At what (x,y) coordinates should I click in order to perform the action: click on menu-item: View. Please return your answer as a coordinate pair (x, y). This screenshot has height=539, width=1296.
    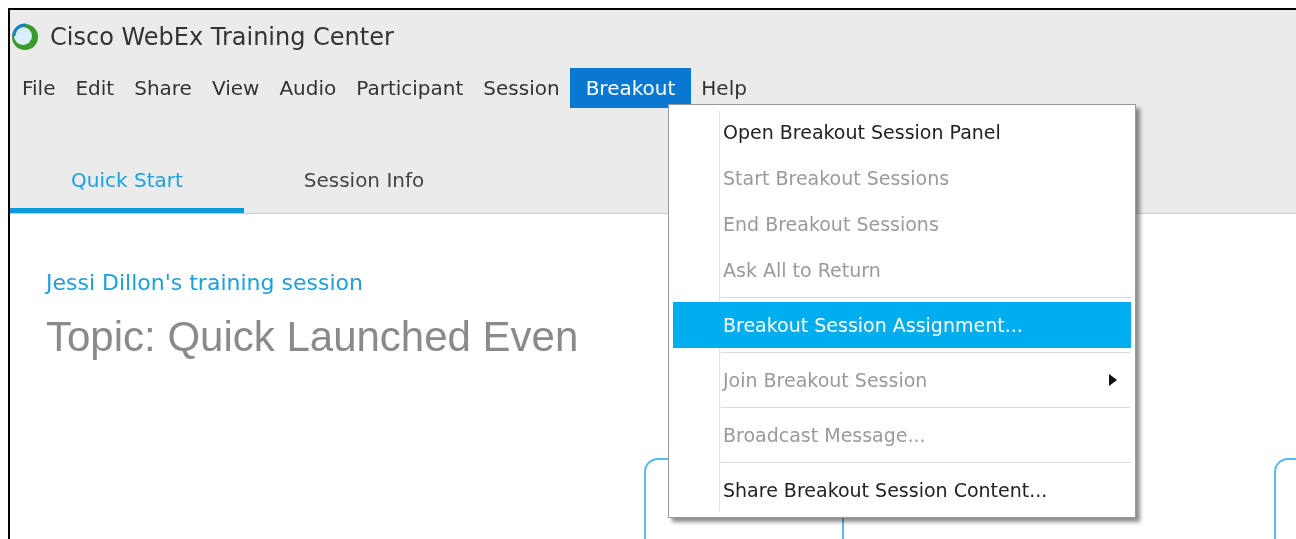
    Looking at the image, I should click on (235, 88).